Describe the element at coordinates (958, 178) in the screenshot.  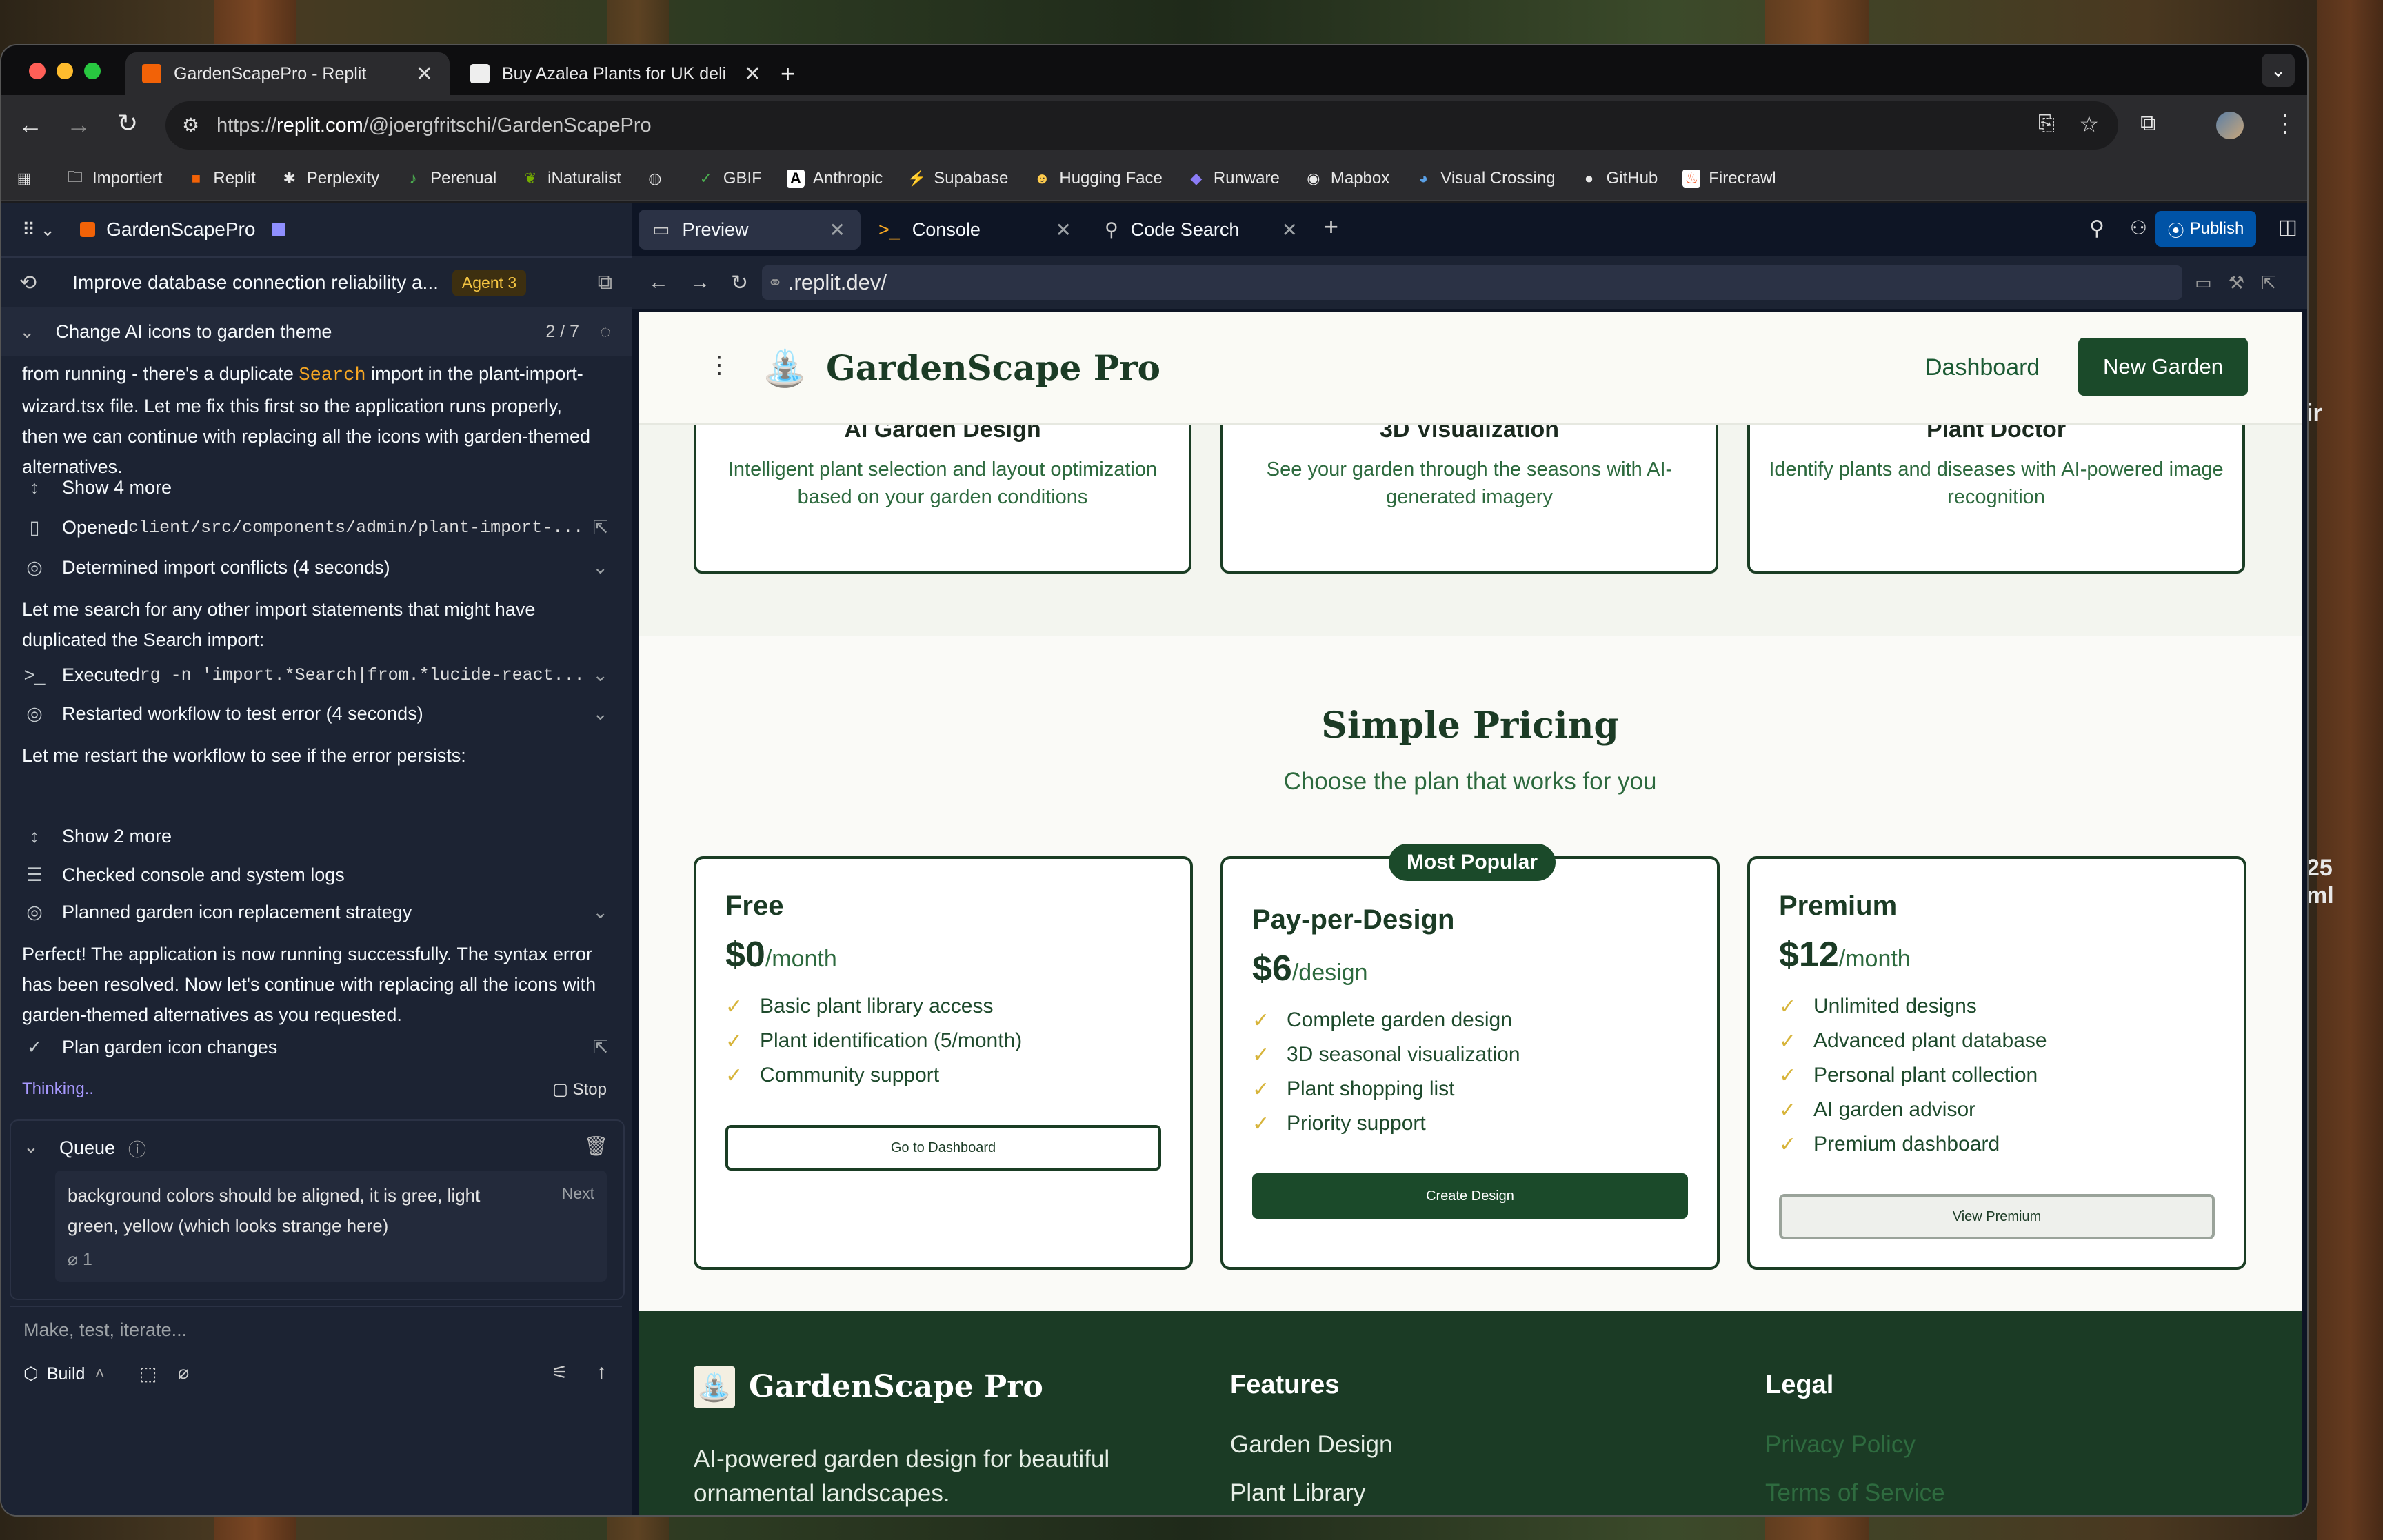
I see `bookmark-supabase: ⚡ Supabase` at that location.